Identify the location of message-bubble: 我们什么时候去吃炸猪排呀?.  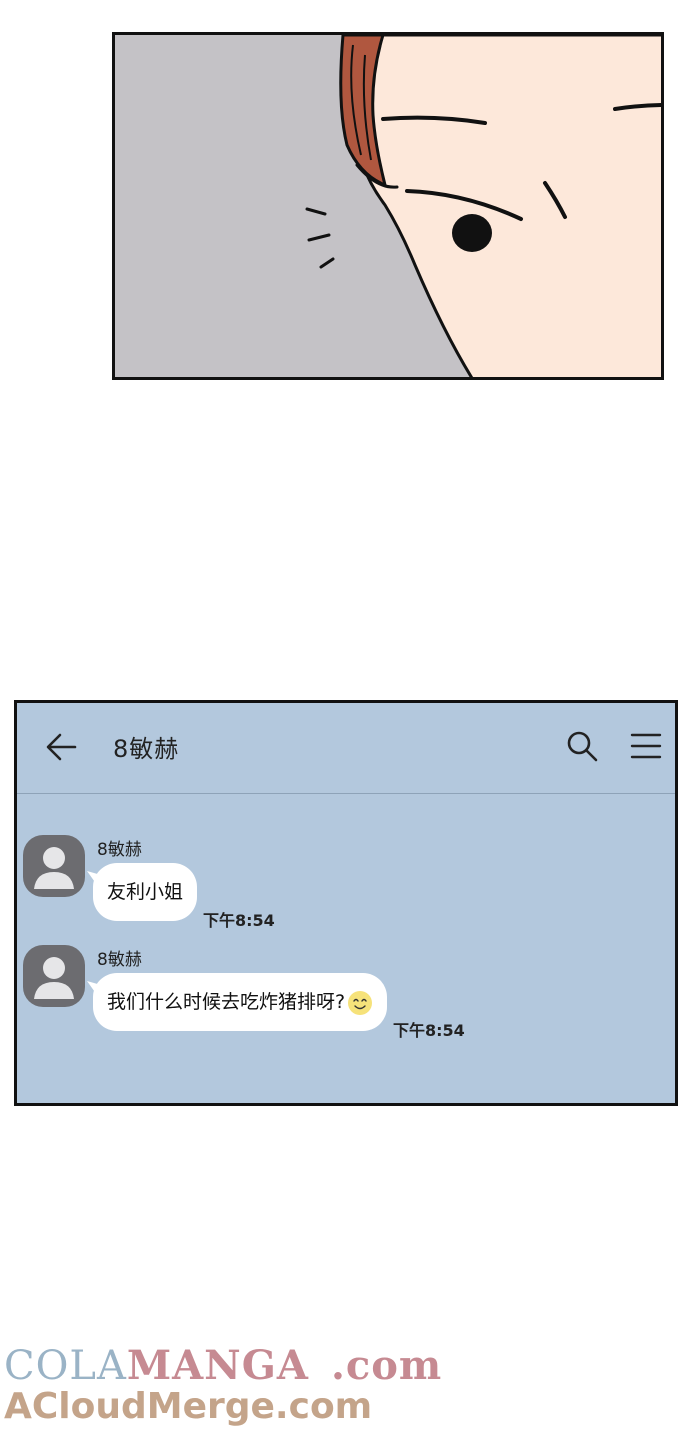
(237, 1002).